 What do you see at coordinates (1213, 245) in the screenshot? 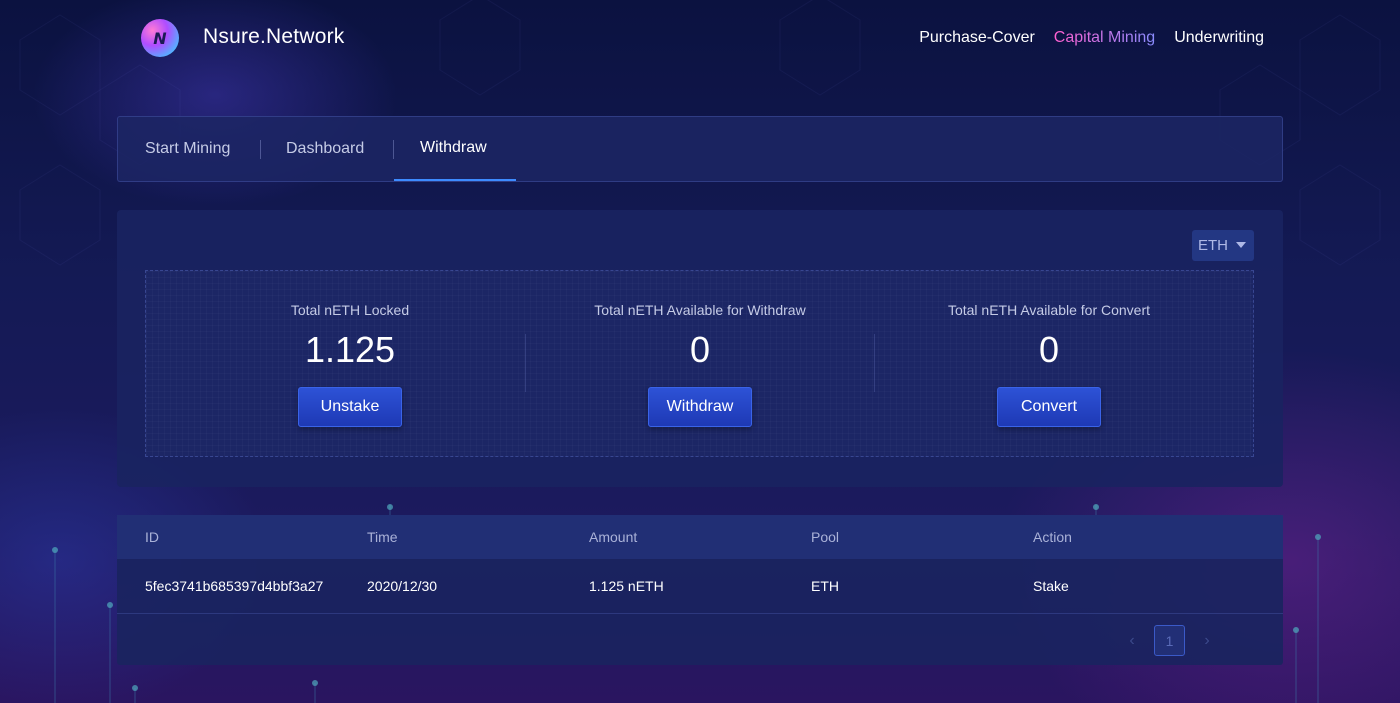
I see `token-select-value: ETH` at bounding box center [1213, 245].